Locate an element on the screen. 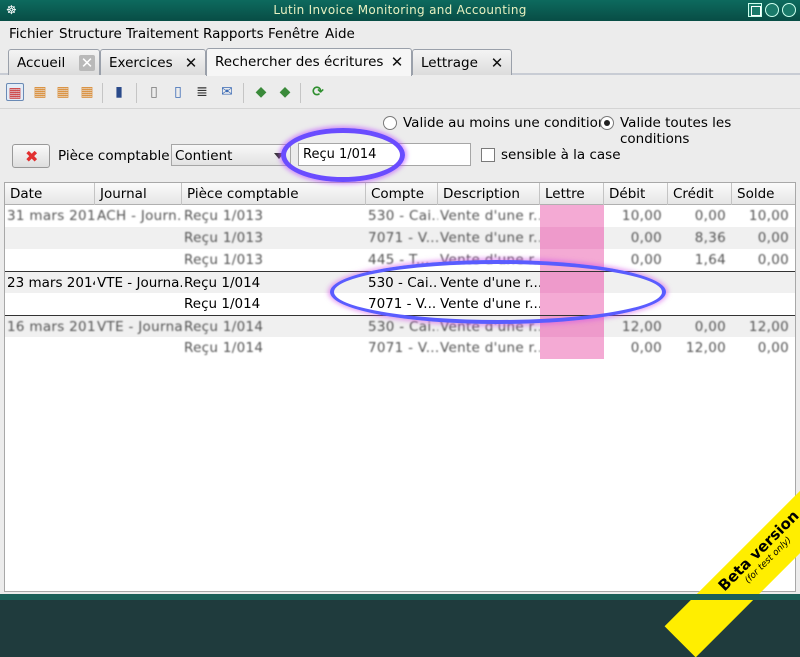 The height and width of the screenshot is (657, 800). radio-all-conditions is located at coordinates (607, 123).